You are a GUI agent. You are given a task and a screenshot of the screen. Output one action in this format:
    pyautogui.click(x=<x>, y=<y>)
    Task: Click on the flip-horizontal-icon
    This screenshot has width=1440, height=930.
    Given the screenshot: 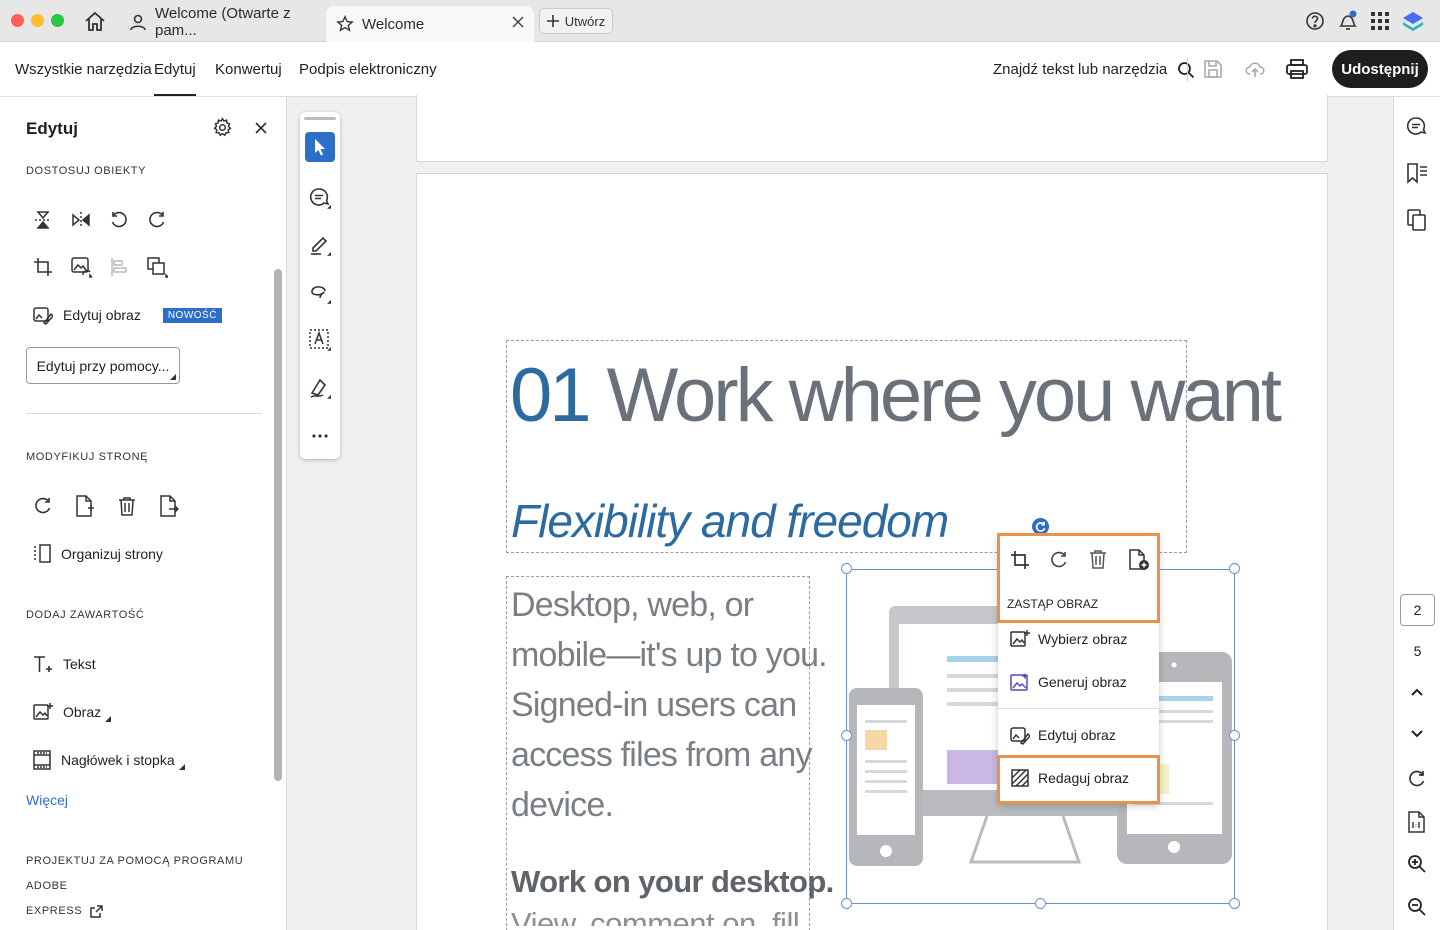 What is the action you would take?
    pyautogui.click(x=81, y=220)
    